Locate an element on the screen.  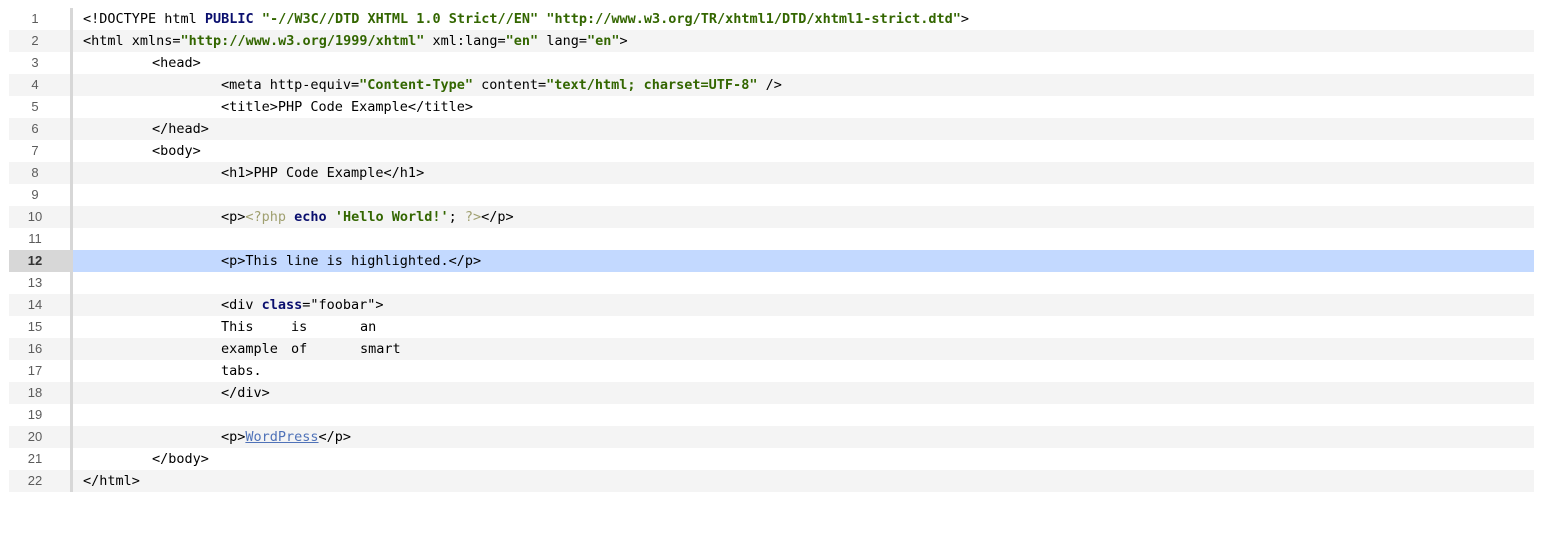
line-number: 21 is located at coordinates (41, 459).